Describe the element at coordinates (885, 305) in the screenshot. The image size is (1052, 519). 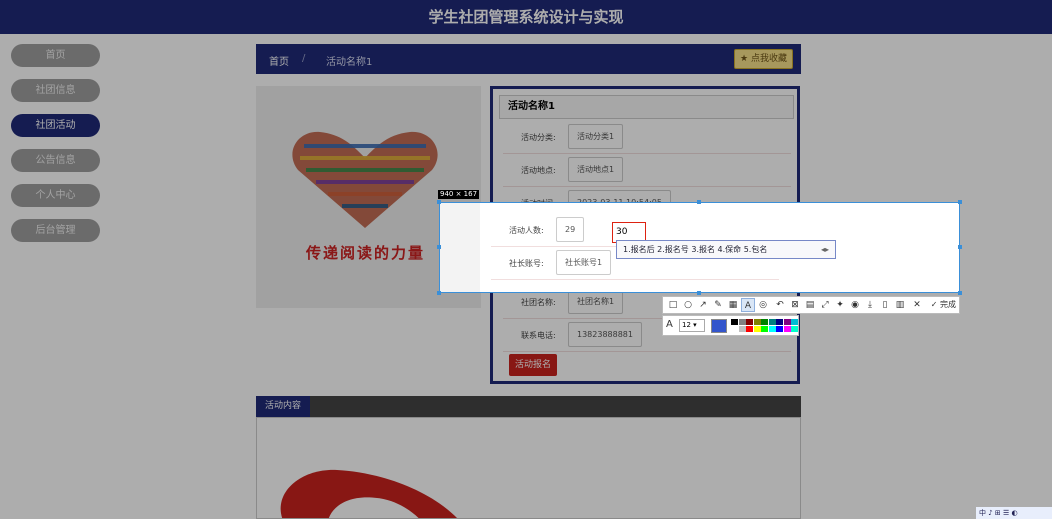
I see `copy-icon: ▯` at that location.